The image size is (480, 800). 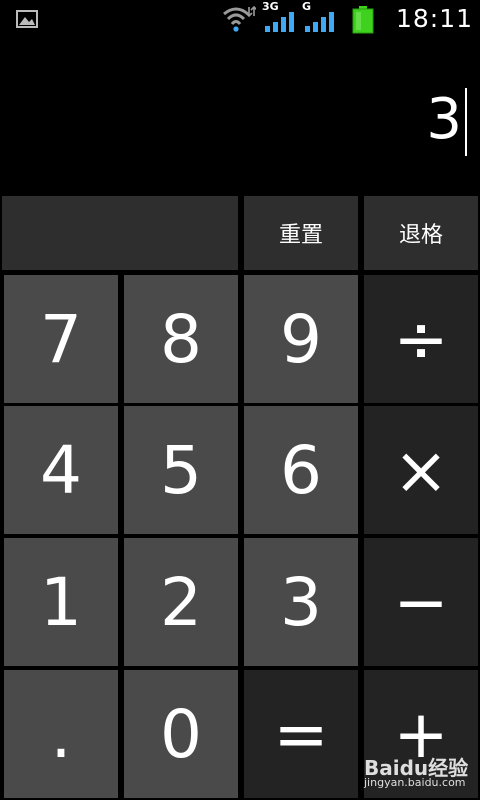 What do you see at coordinates (61, 734) in the screenshot?
I see `decimal-point-button: .` at bounding box center [61, 734].